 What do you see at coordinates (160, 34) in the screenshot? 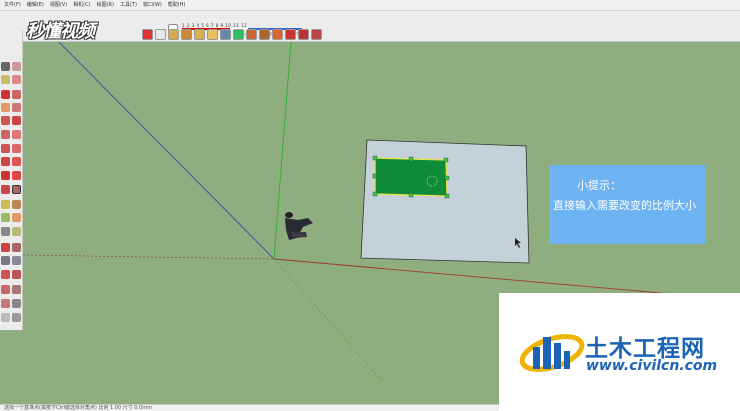
I see `select-icon` at bounding box center [160, 34].